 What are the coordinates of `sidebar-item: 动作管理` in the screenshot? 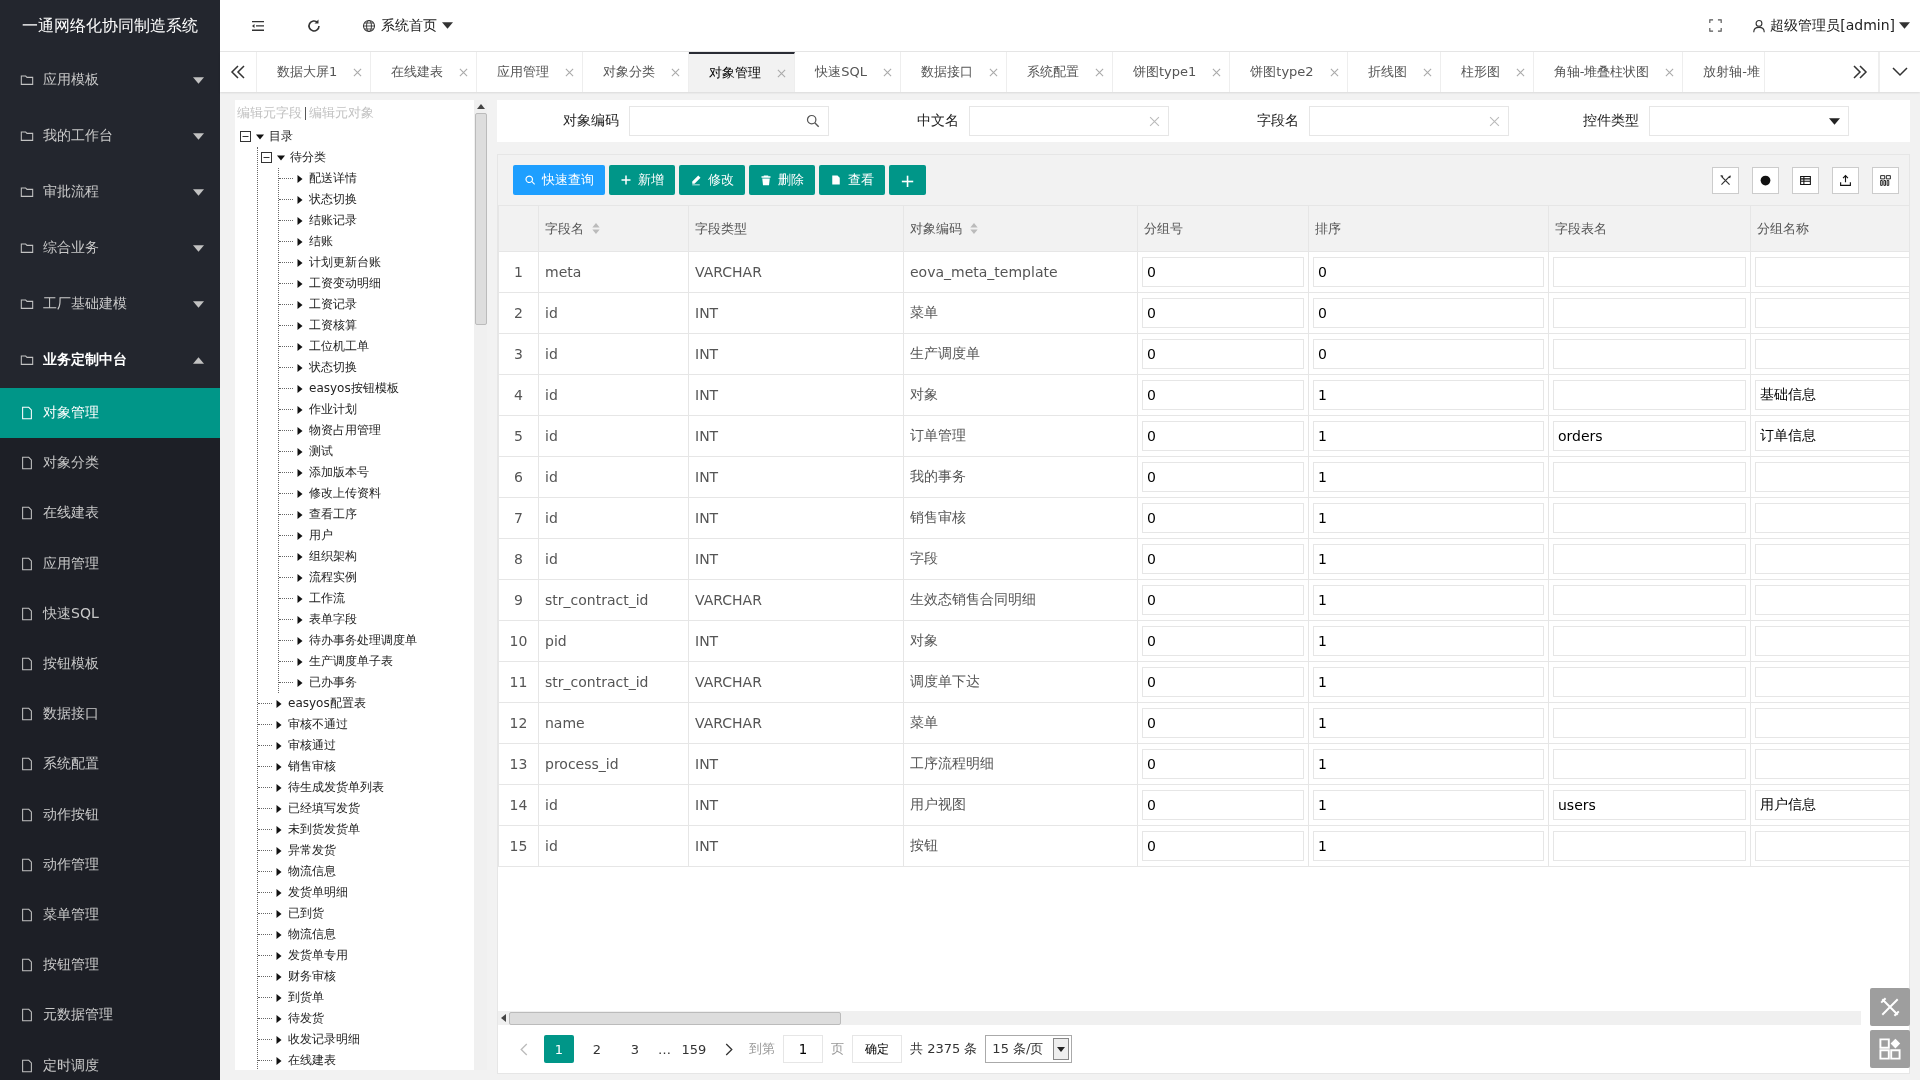 It's located at (110, 864).